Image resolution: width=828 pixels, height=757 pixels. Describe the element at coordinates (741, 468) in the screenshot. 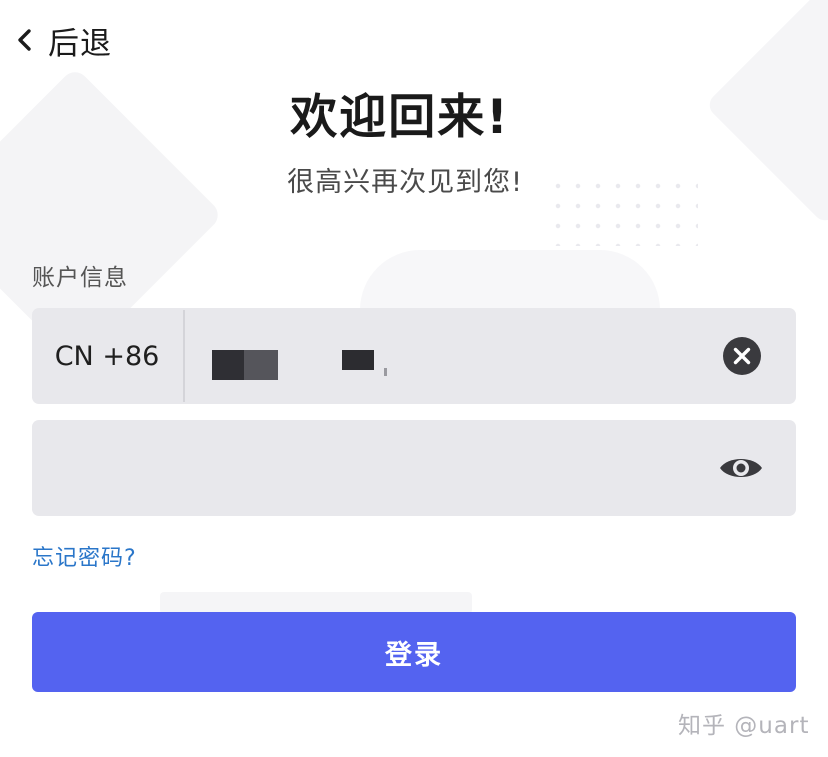

I see `eye-icon` at that location.